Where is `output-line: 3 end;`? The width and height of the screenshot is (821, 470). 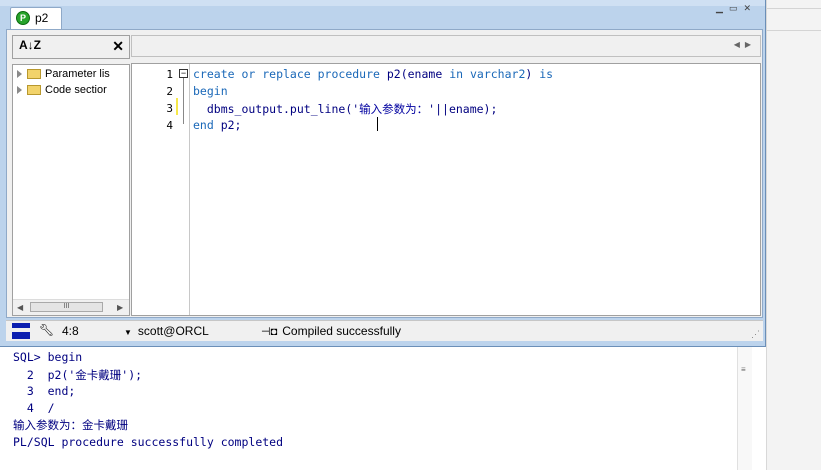
output-line: 3 end; is located at coordinates (44, 391).